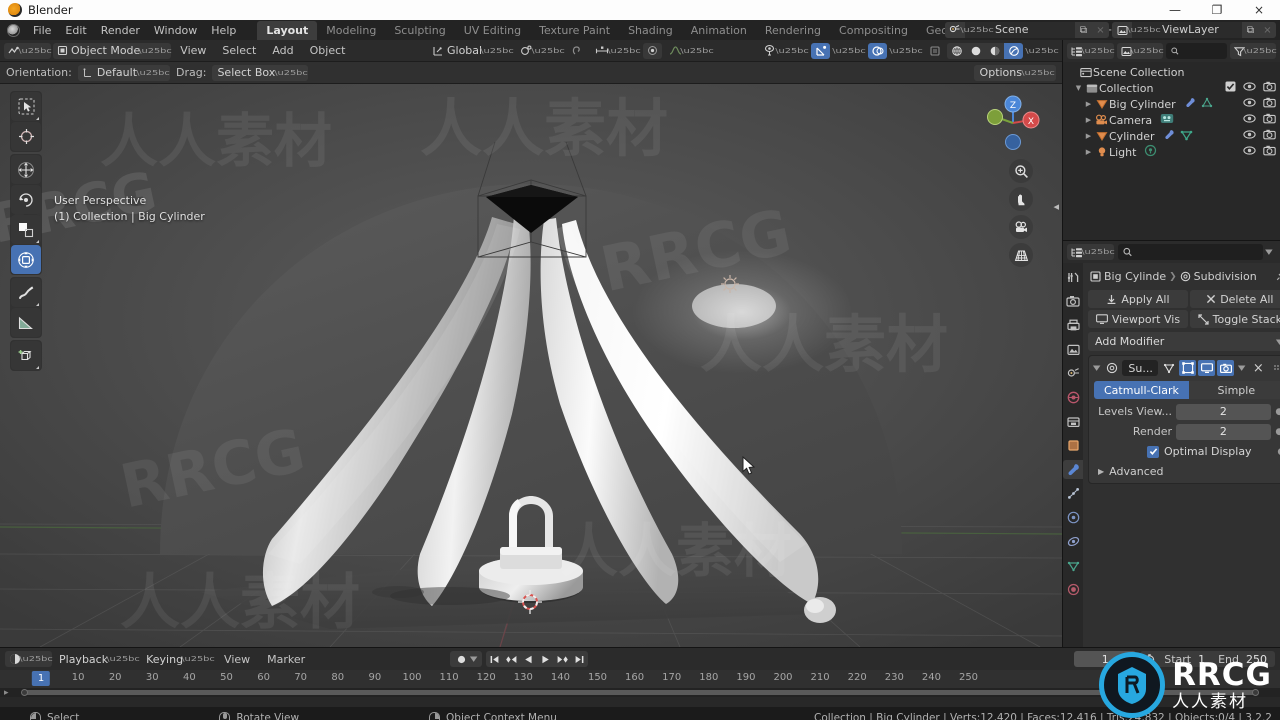 The height and width of the screenshot is (720, 1280). I want to click on workspace-tab-shading: Shading, so click(650, 30).